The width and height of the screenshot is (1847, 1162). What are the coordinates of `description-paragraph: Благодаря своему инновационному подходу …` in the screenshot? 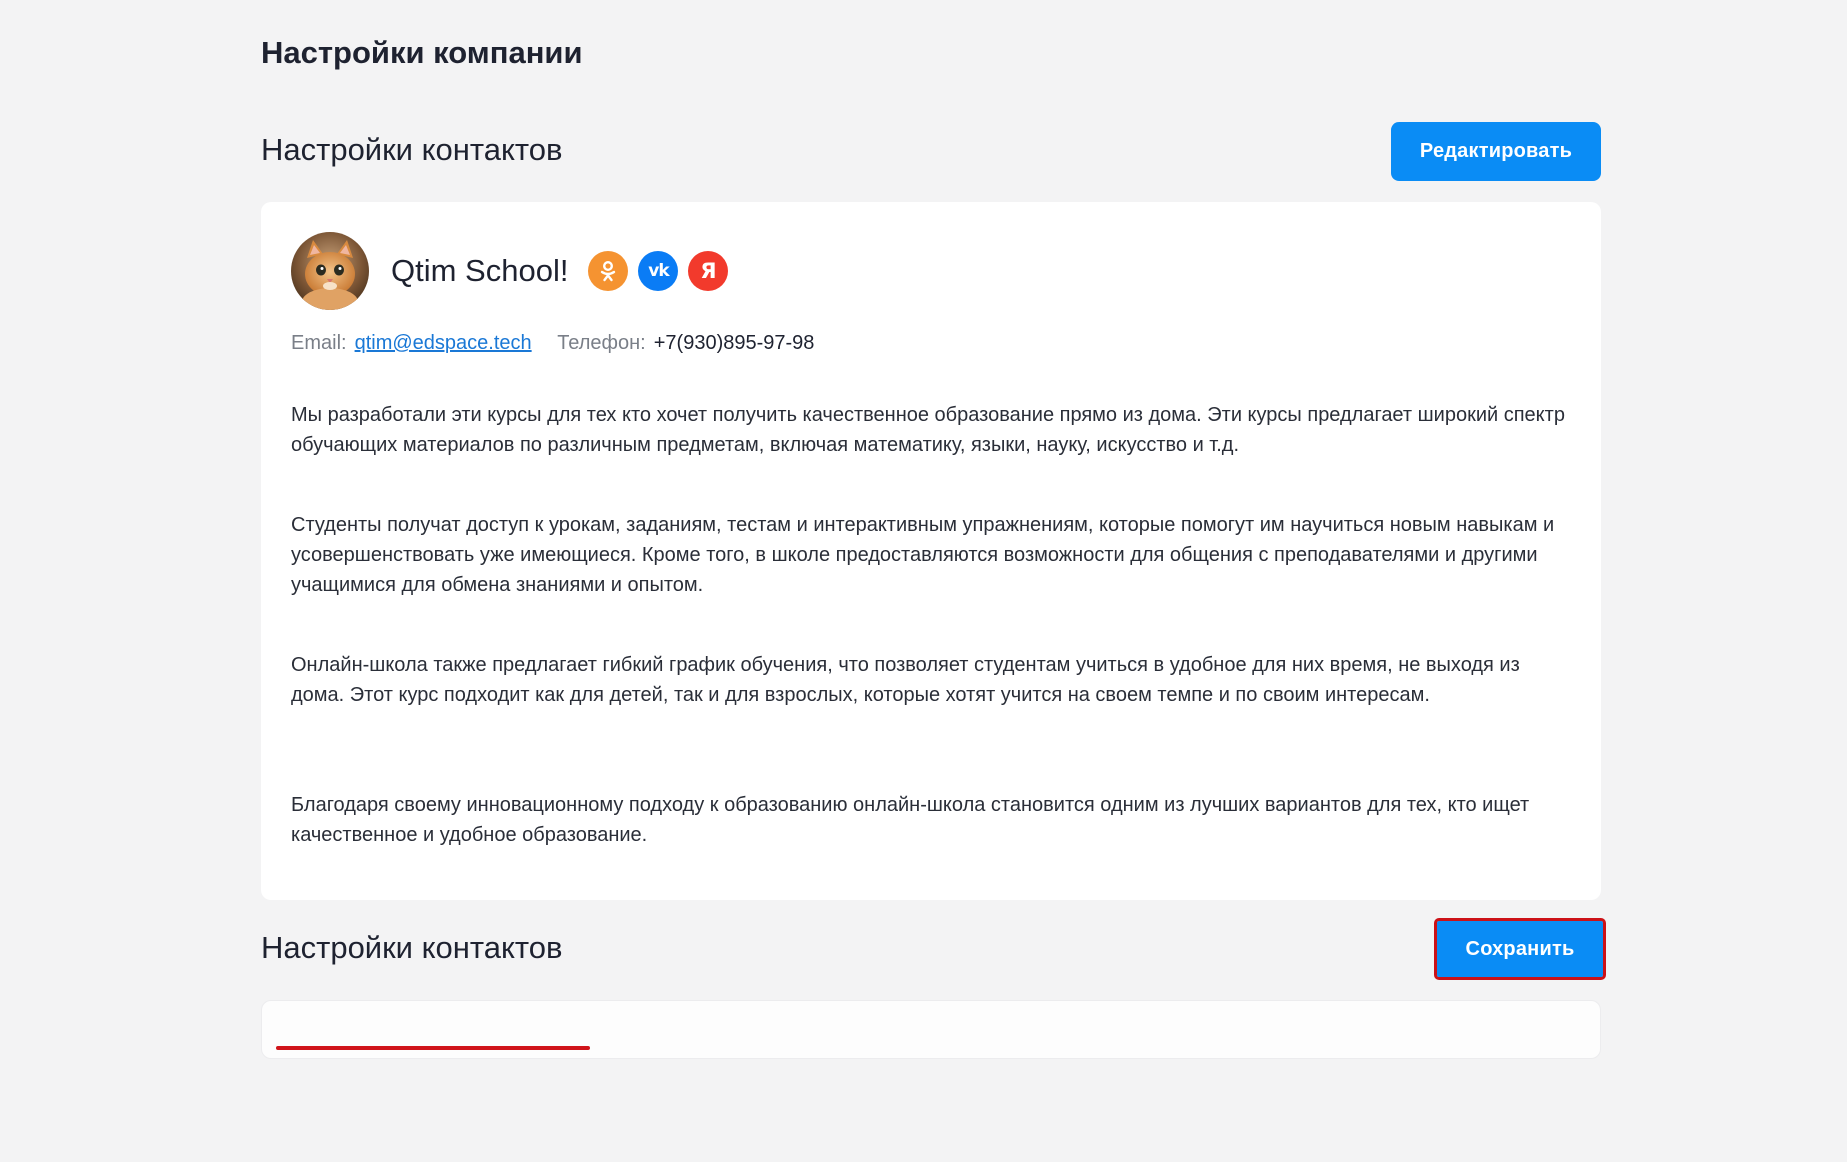 It's located at (910, 820).